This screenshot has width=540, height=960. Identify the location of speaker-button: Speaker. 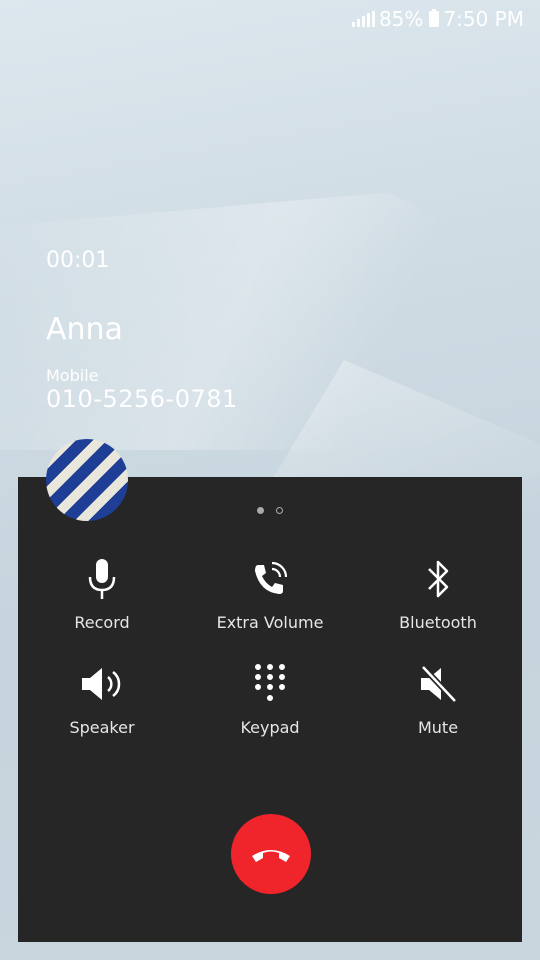
(102, 699).